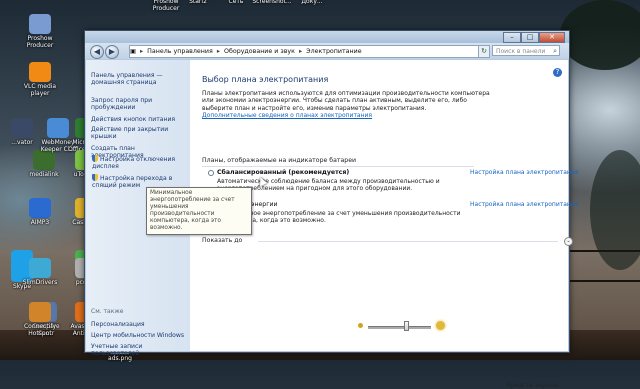 The image size is (640, 389). What do you see at coordinates (399, 327) in the screenshot?
I see `brightness-slider-track` at bounding box center [399, 327].